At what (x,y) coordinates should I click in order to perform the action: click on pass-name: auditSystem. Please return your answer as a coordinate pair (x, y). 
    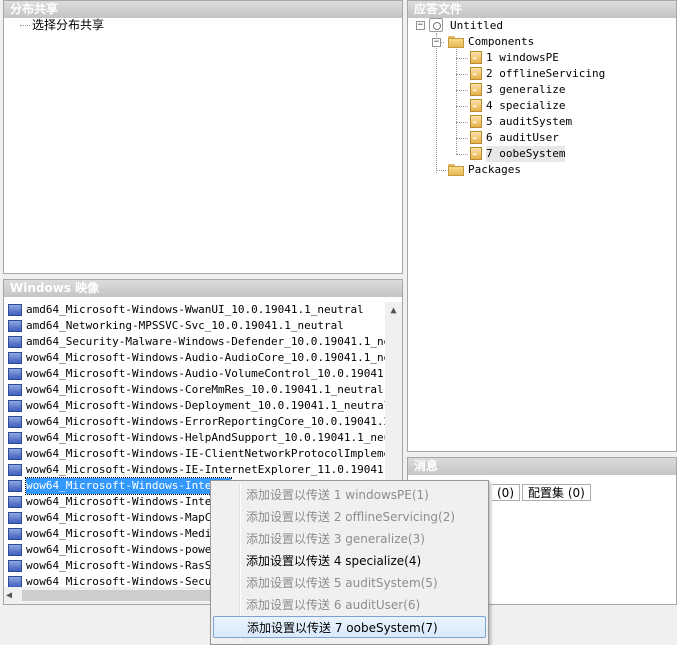
    Looking at the image, I should click on (536, 121).